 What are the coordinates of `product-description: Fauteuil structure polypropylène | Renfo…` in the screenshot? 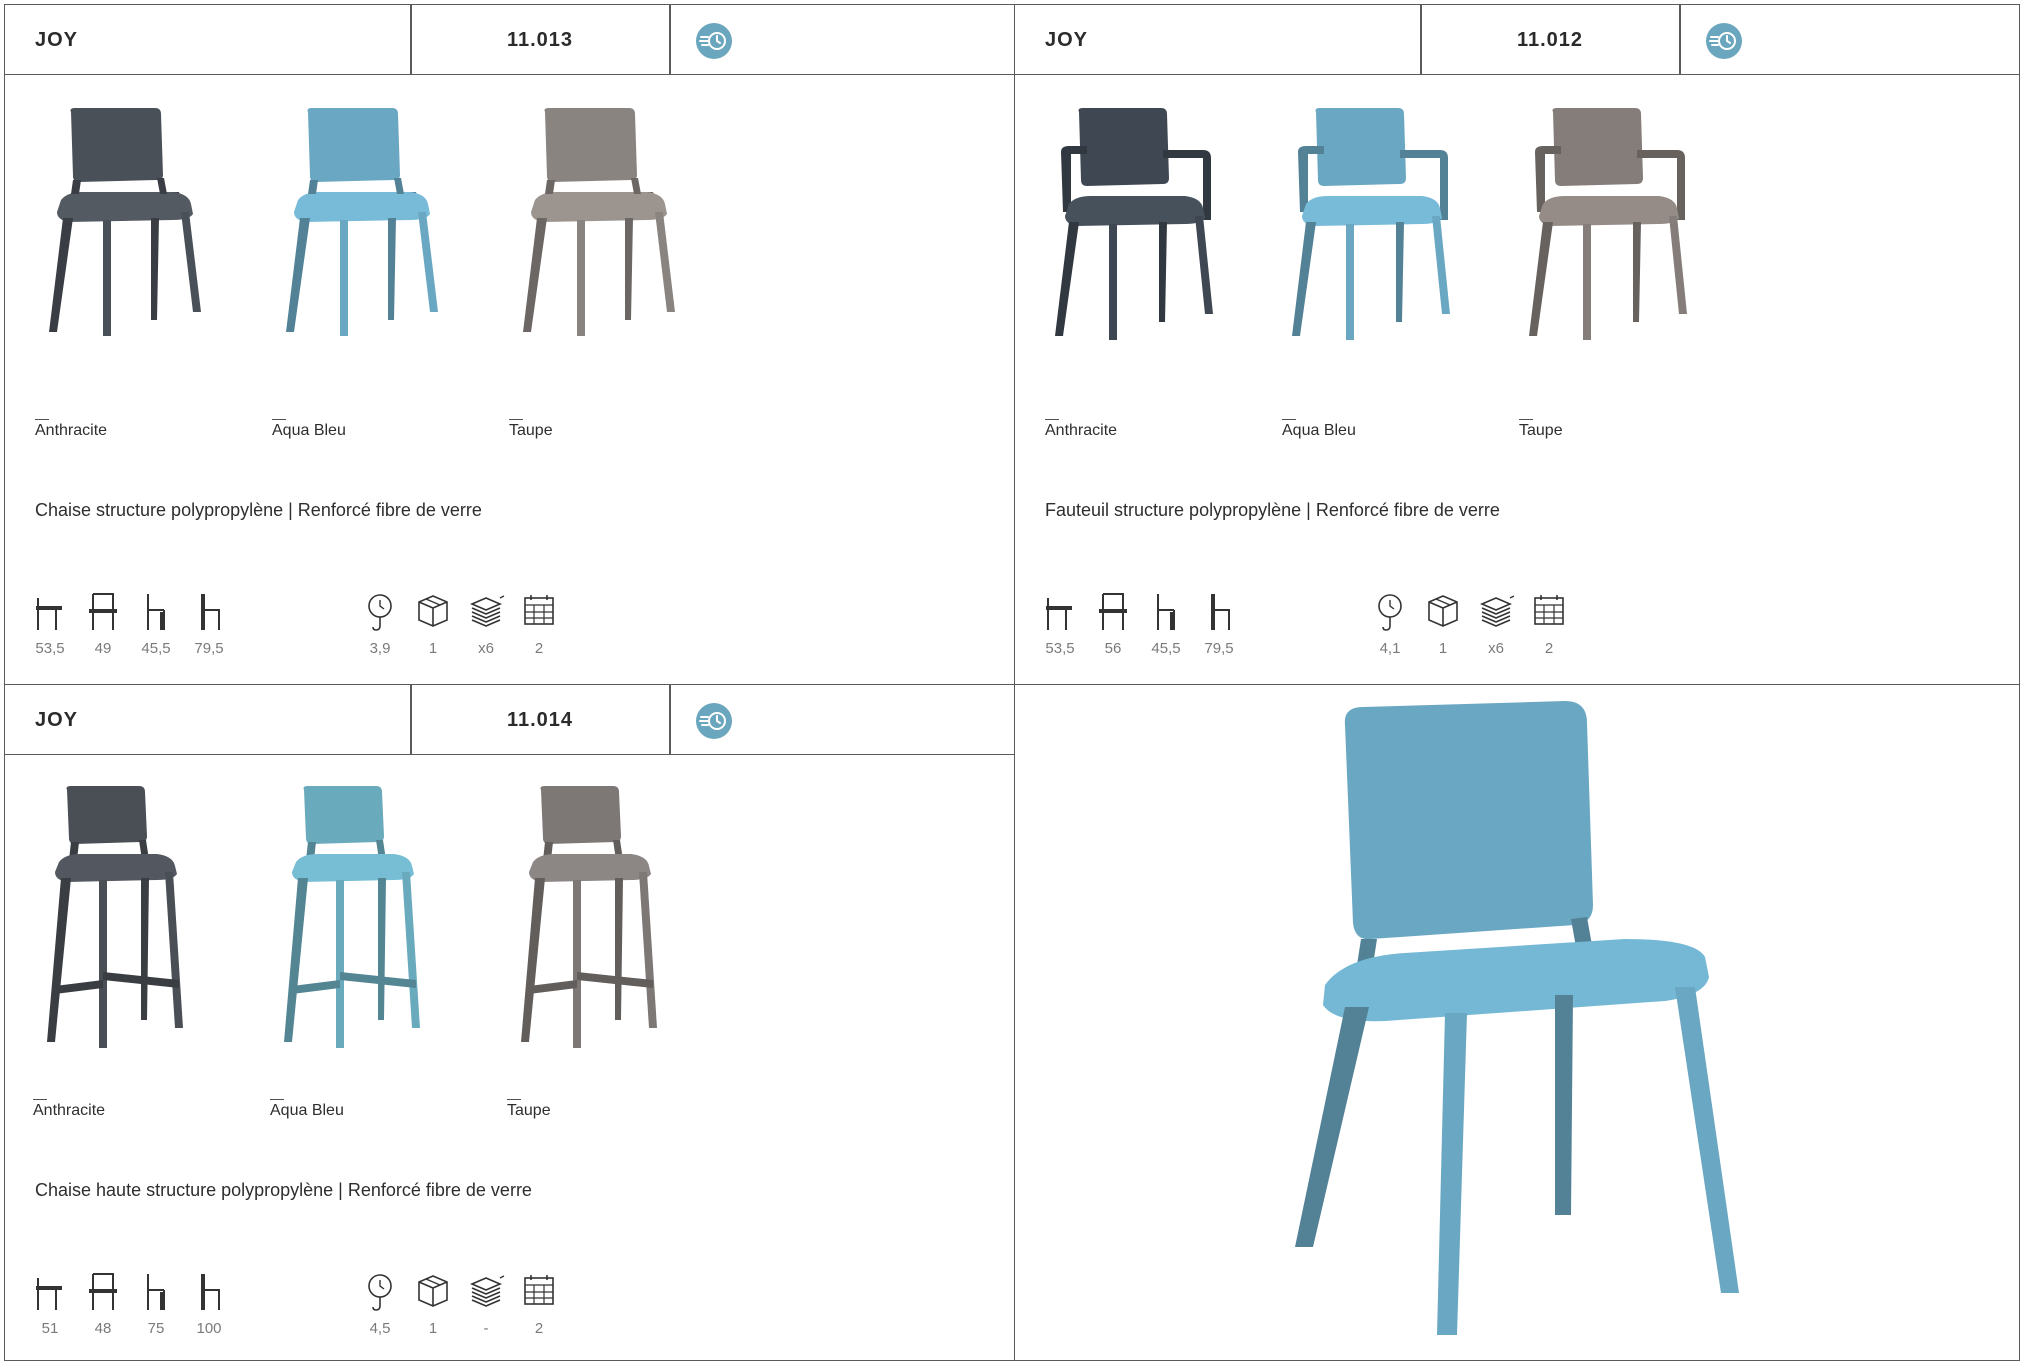 It's located at (1272, 510).